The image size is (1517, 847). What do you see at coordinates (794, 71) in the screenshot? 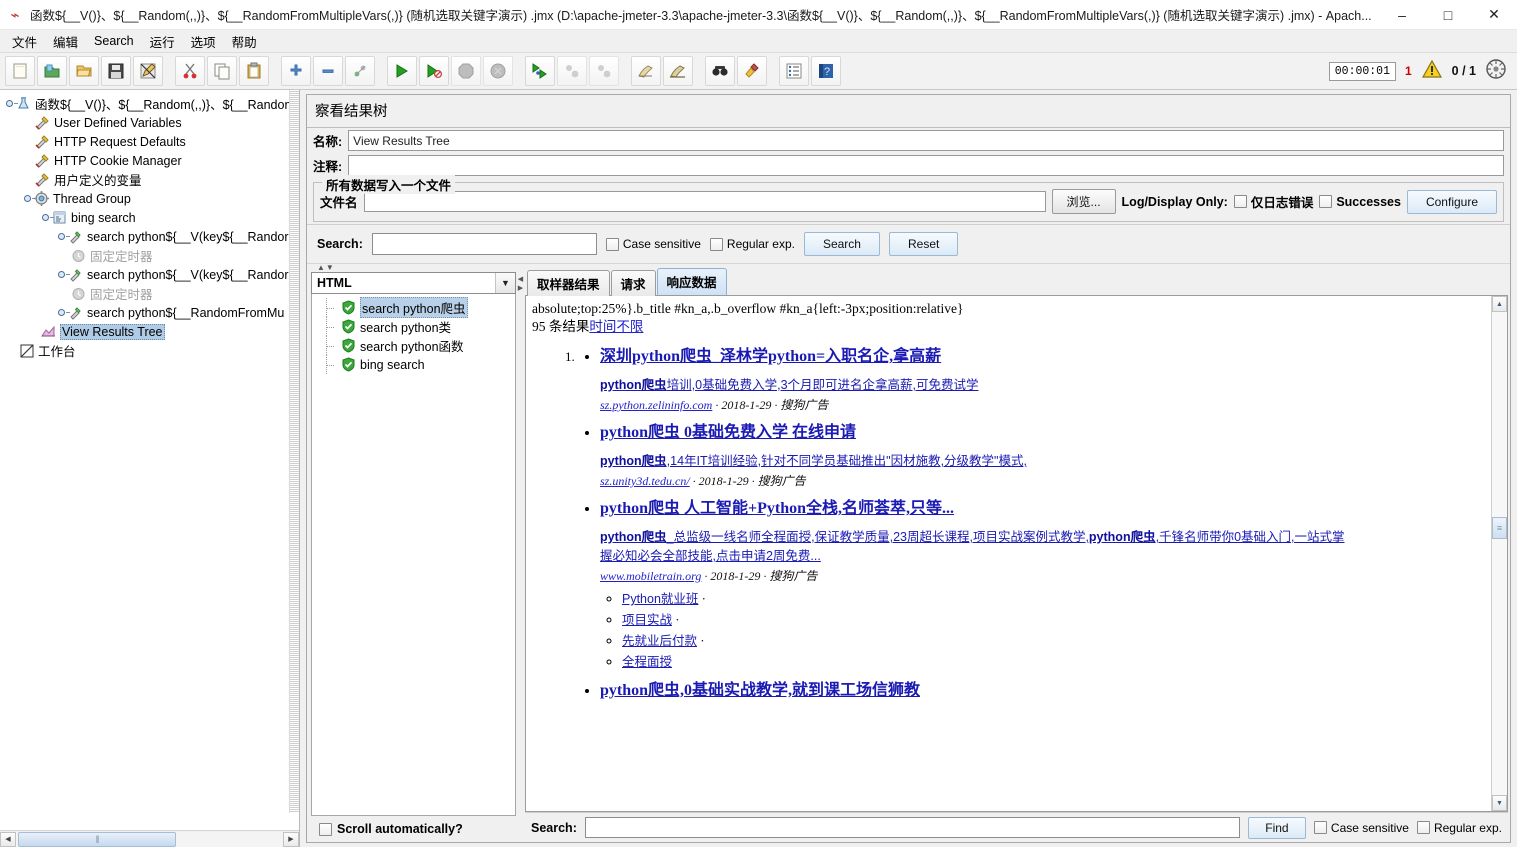
I see `toolbar-function-helper` at bounding box center [794, 71].